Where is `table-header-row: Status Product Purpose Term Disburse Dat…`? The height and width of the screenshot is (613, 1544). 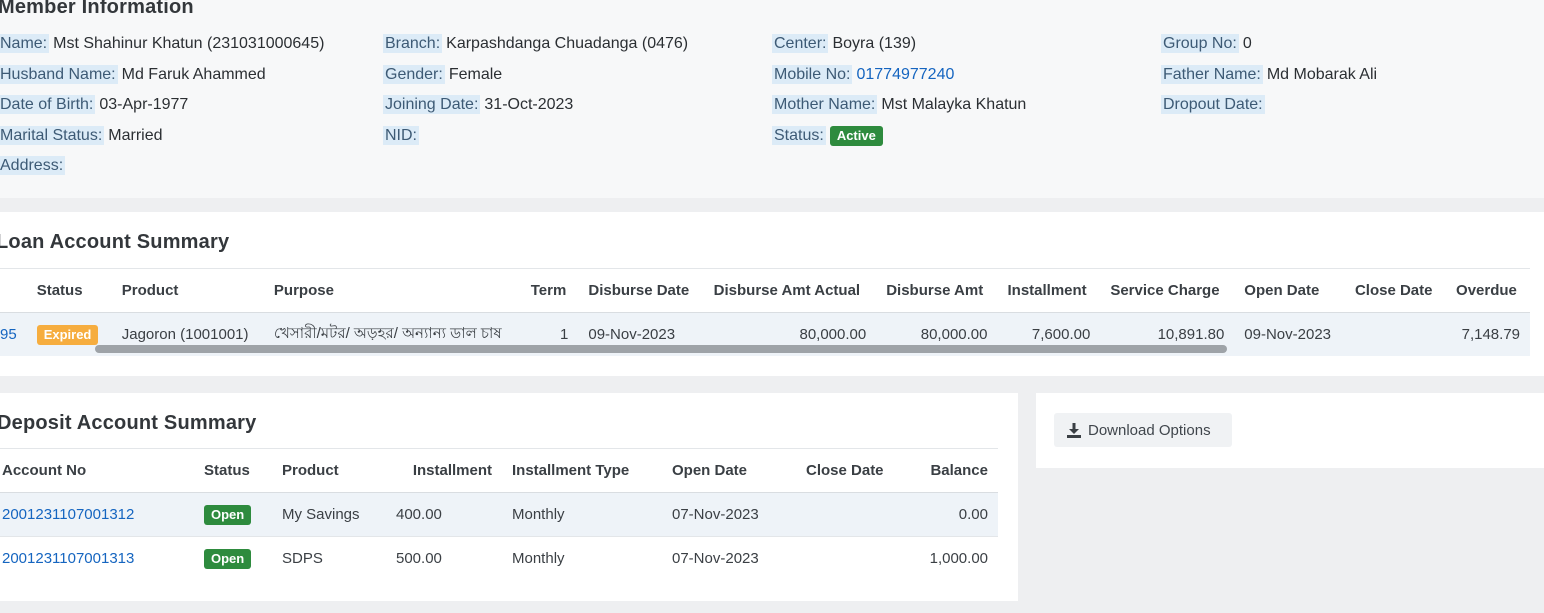
table-header-row: Status Product Purpose Term Disburse Dat… is located at coordinates (765, 291).